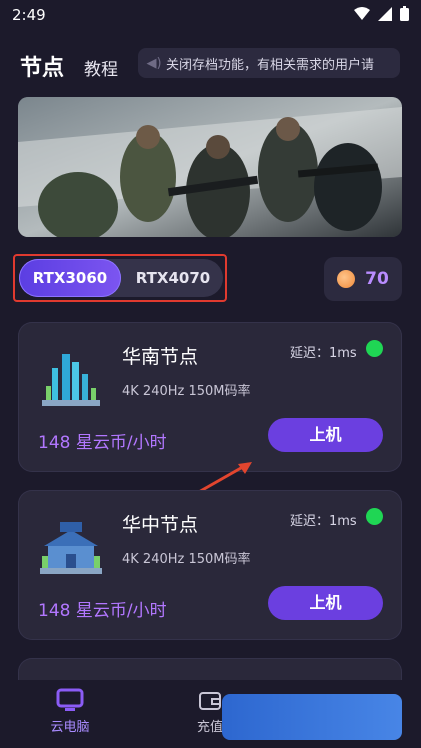 The height and width of the screenshot is (748, 421). What do you see at coordinates (210, 701) in the screenshot?
I see `wallet-icon` at bounding box center [210, 701].